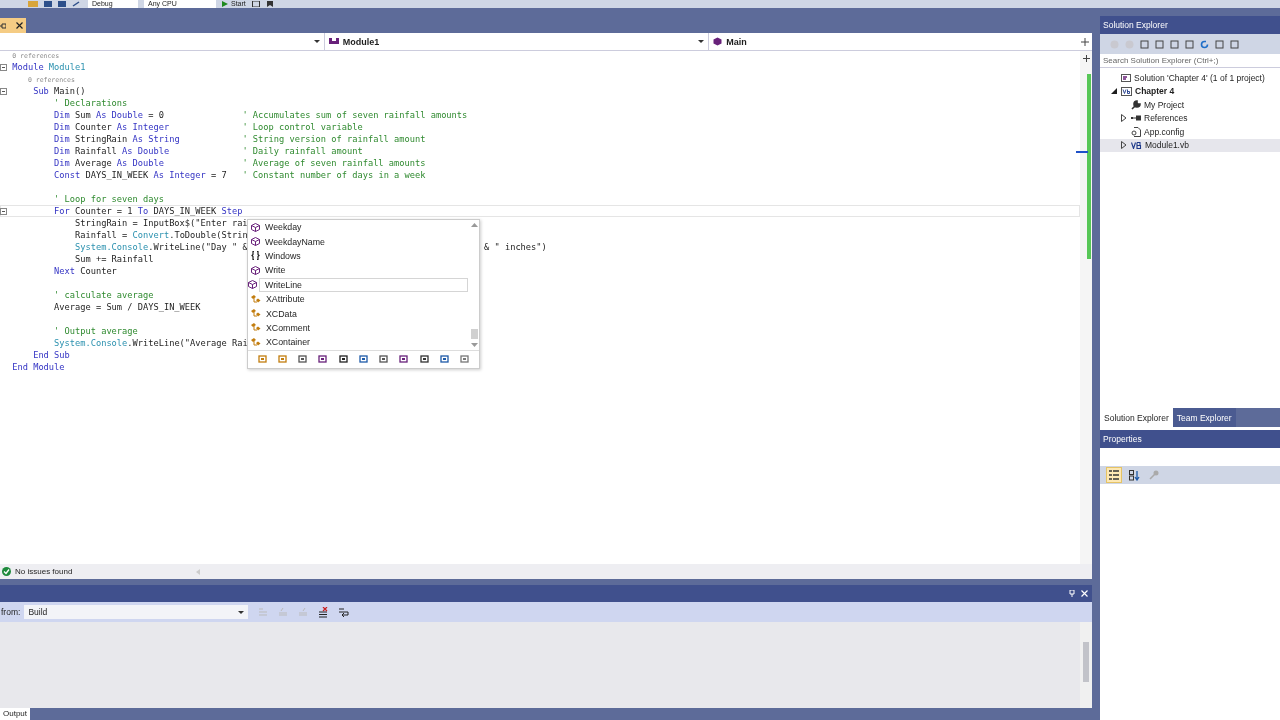 The image size is (1280, 720). Describe the element at coordinates (260, 115) in the screenshot. I see `code-line: Dim Sum As Double = 0 ' Accumulates sum of seven rainfall amounts` at that location.